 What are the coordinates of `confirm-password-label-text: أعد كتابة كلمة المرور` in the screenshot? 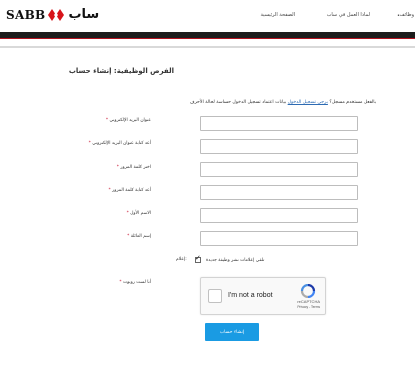 It's located at (131, 190).